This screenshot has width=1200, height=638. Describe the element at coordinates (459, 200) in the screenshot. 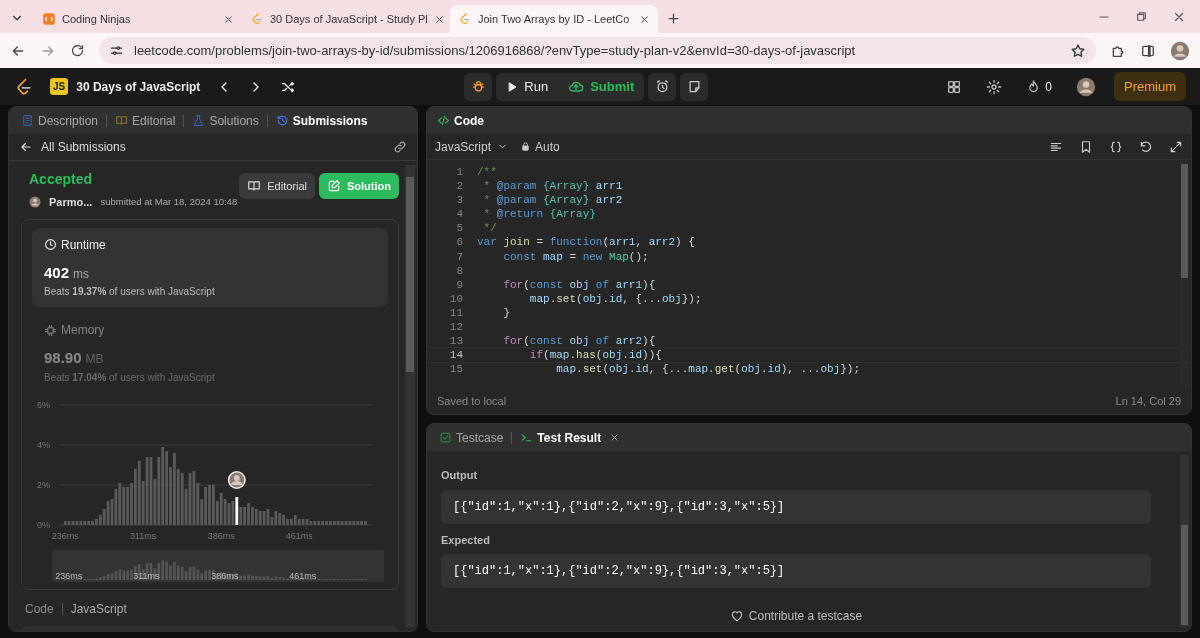

I see `line-number: 3` at that location.